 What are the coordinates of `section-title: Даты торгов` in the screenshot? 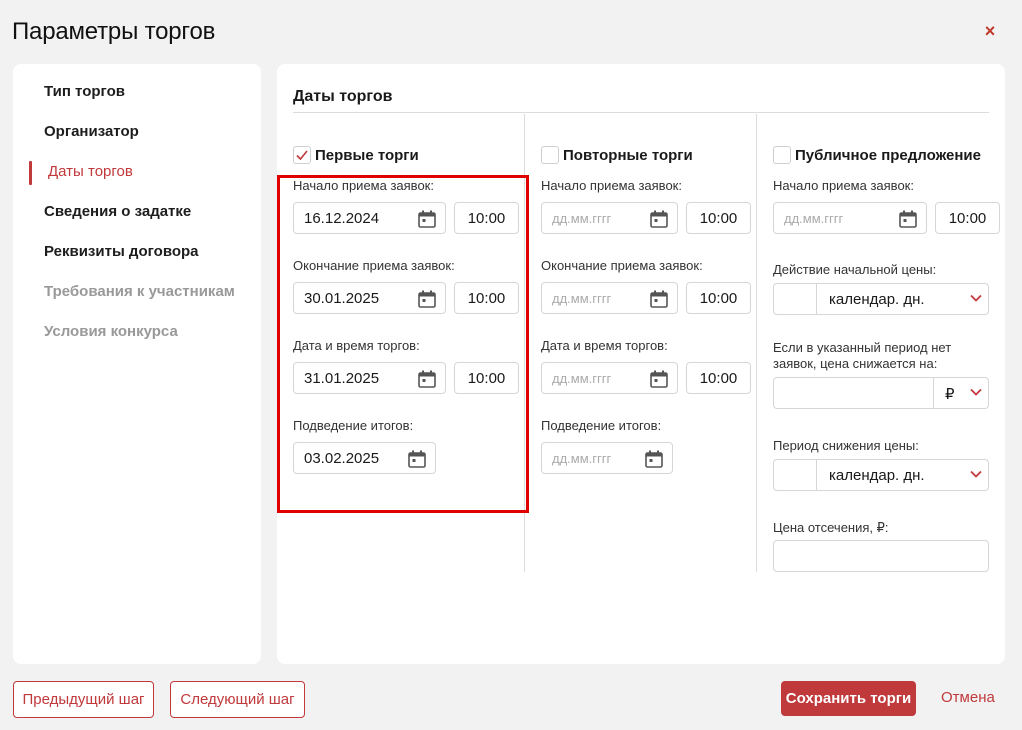 It's located at (343, 96).